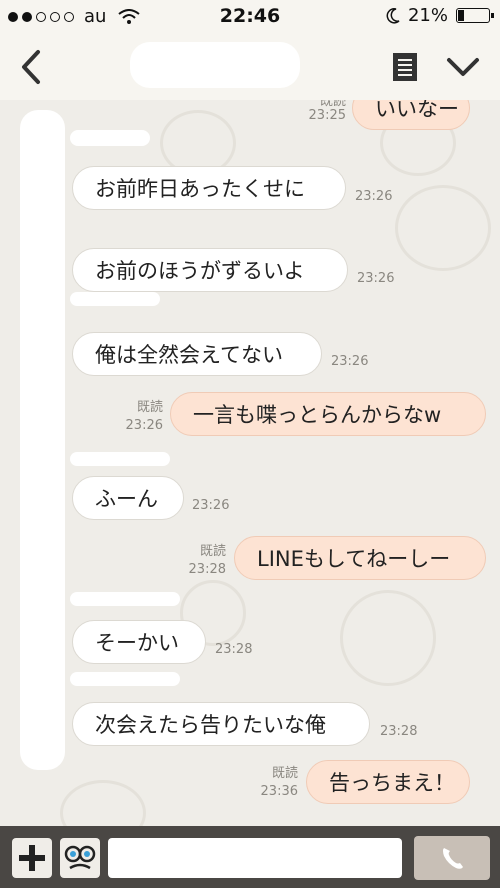  What do you see at coordinates (210, 270) in the screenshot?
I see `message-bubble-incoming: お前のほうがずるいよ` at bounding box center [210, 270].